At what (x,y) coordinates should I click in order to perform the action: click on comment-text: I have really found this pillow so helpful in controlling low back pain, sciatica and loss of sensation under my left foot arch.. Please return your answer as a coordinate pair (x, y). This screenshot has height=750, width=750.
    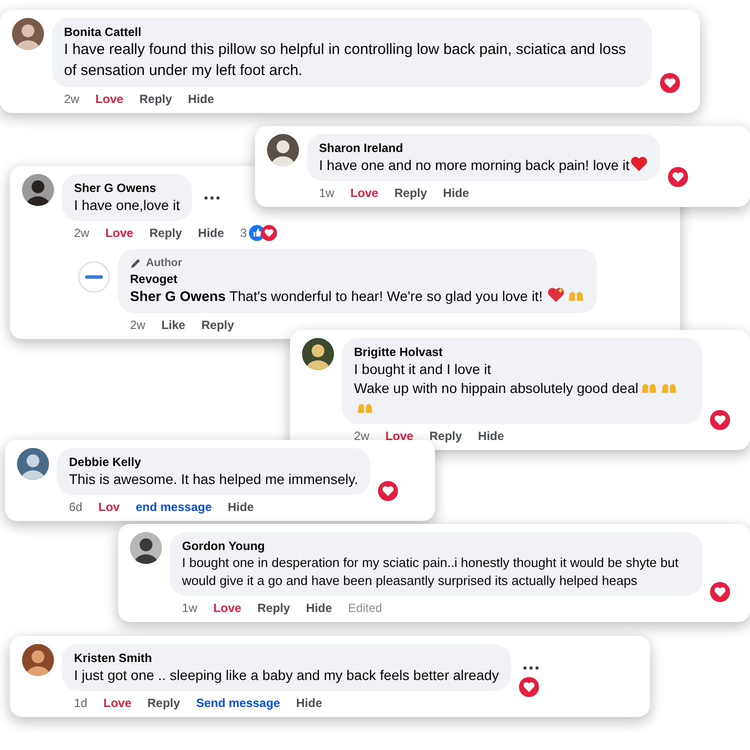
    Looking at the image, I should click on (345, 60).